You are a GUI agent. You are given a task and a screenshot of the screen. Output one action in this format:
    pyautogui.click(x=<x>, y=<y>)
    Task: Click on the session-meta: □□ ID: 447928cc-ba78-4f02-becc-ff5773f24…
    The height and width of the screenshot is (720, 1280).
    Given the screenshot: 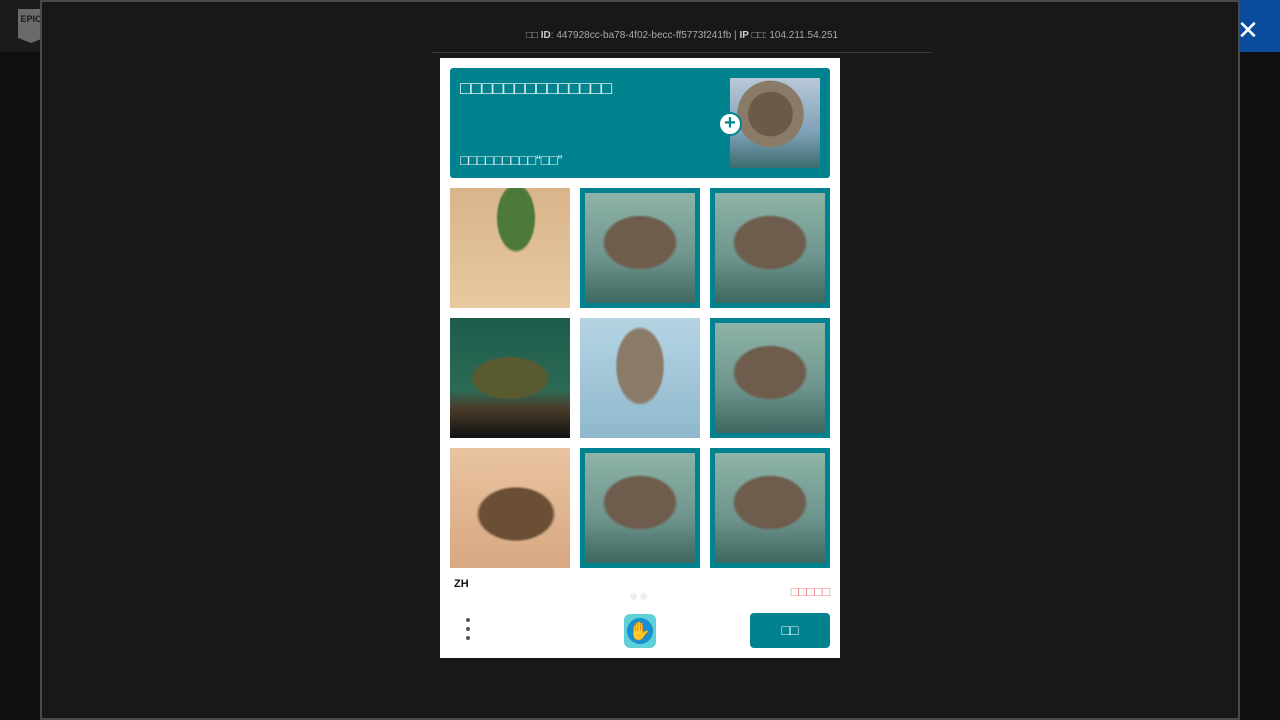 What is the action you would take?
    pyautogui.click(x=682, y=35)
    